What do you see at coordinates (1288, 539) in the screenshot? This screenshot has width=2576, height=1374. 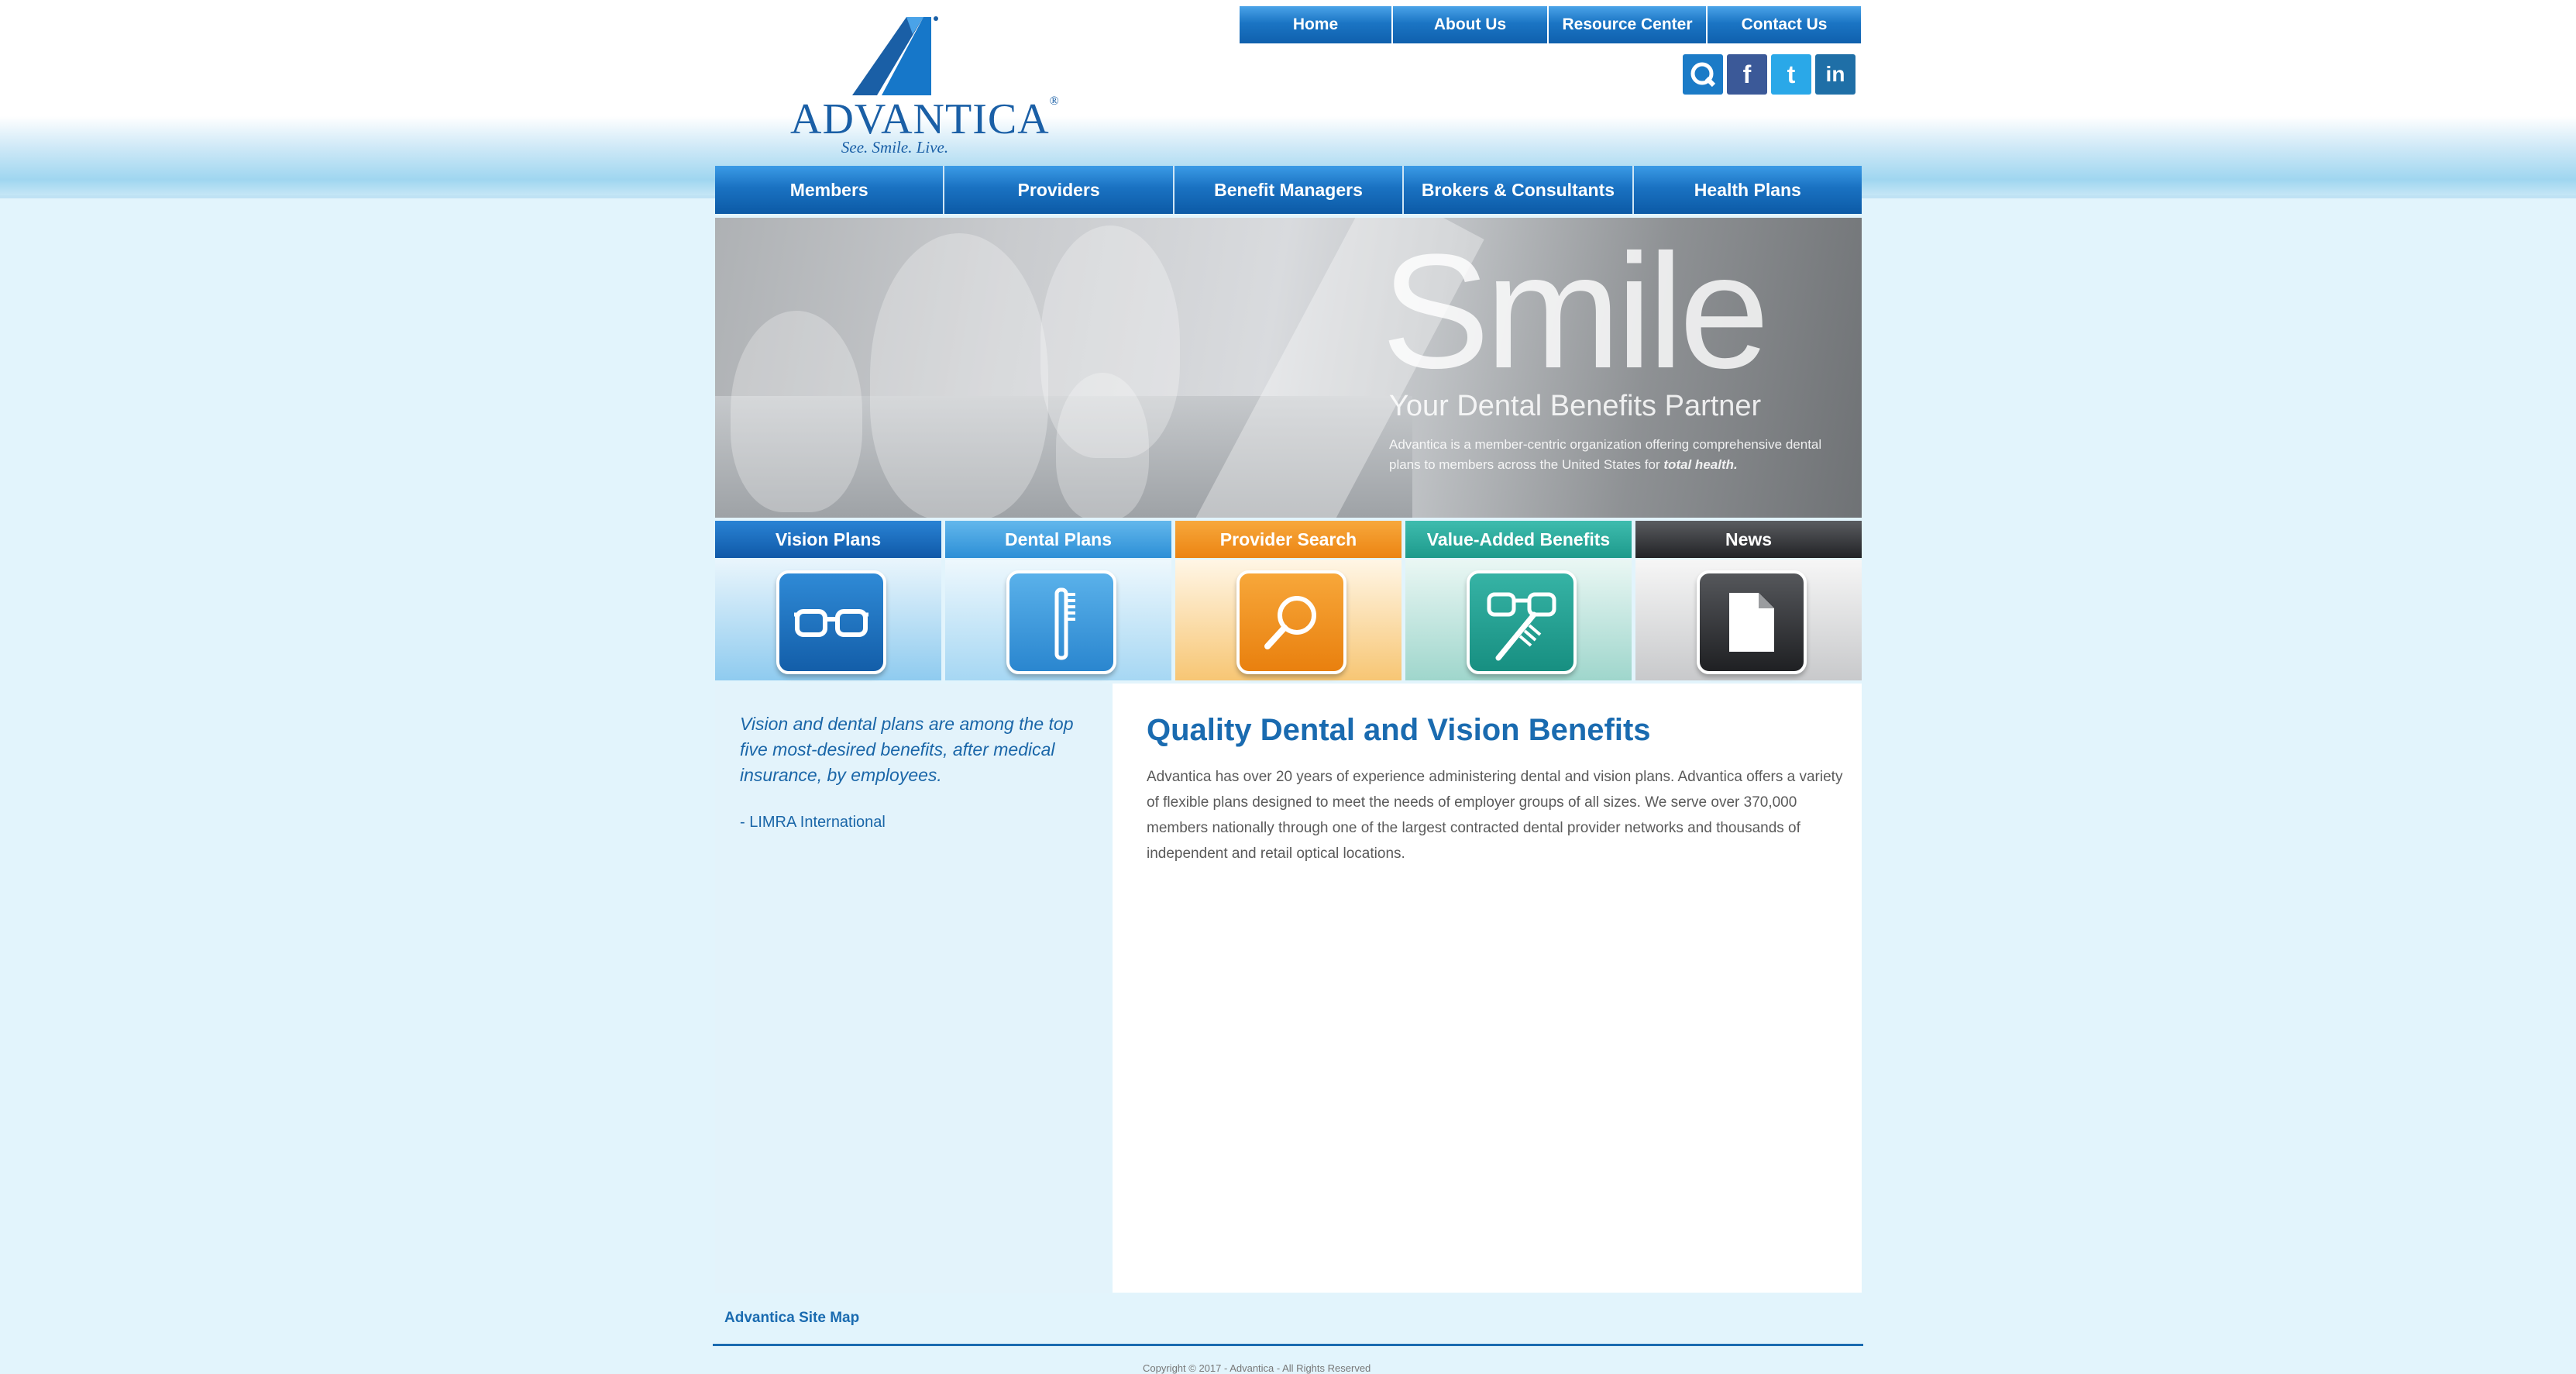 I see `tile-label: Provider Search` at bounding box center [1288, 539].